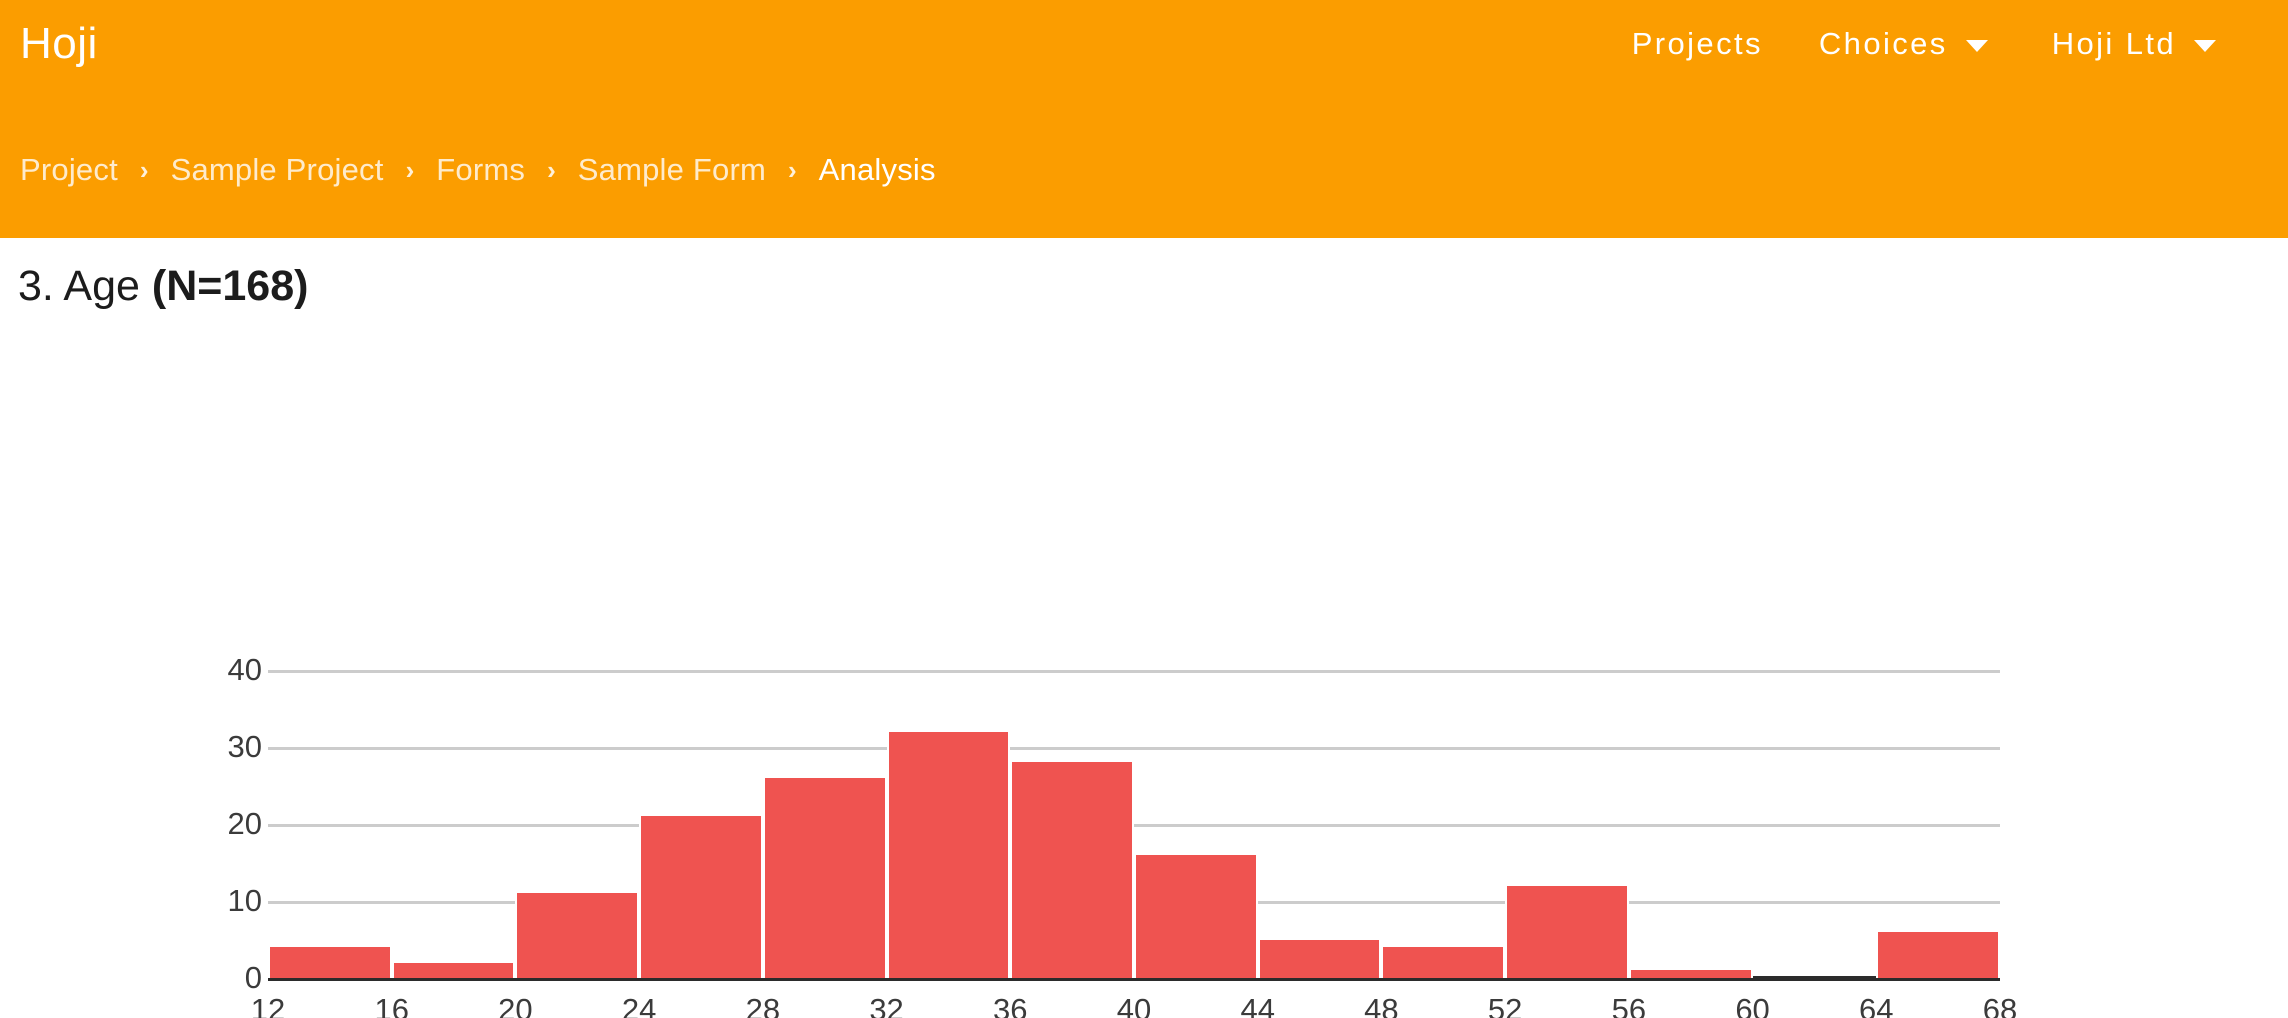  Describe the element at coordinates (1883, 43) in the screenshot. I see `nav-item-choices-label: Choices` at that location.